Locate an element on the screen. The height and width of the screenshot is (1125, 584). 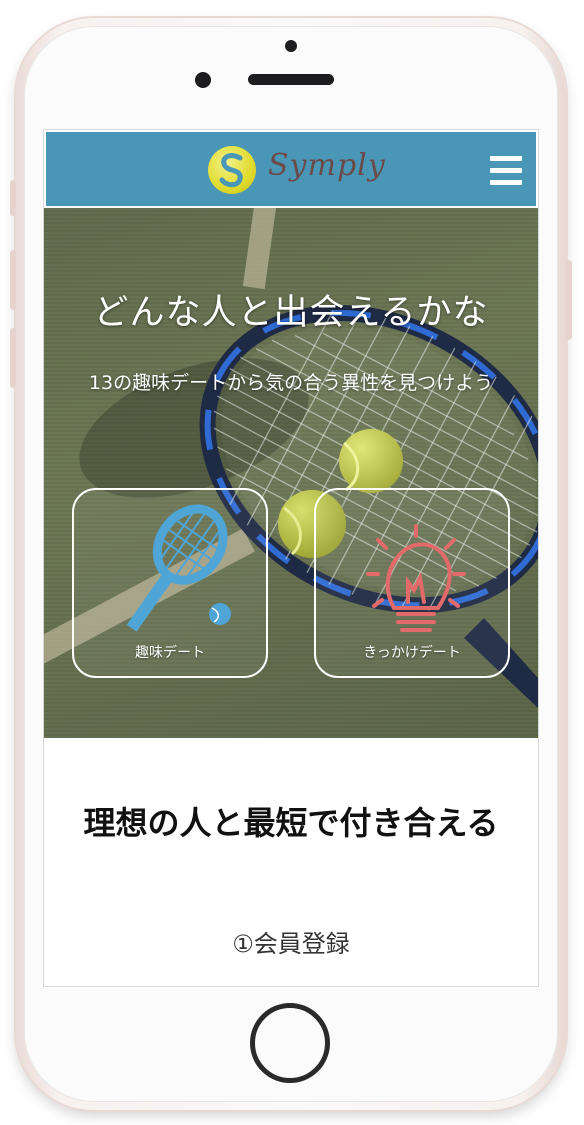
hamburger-menu-icon is located at coordinates (506, 171).